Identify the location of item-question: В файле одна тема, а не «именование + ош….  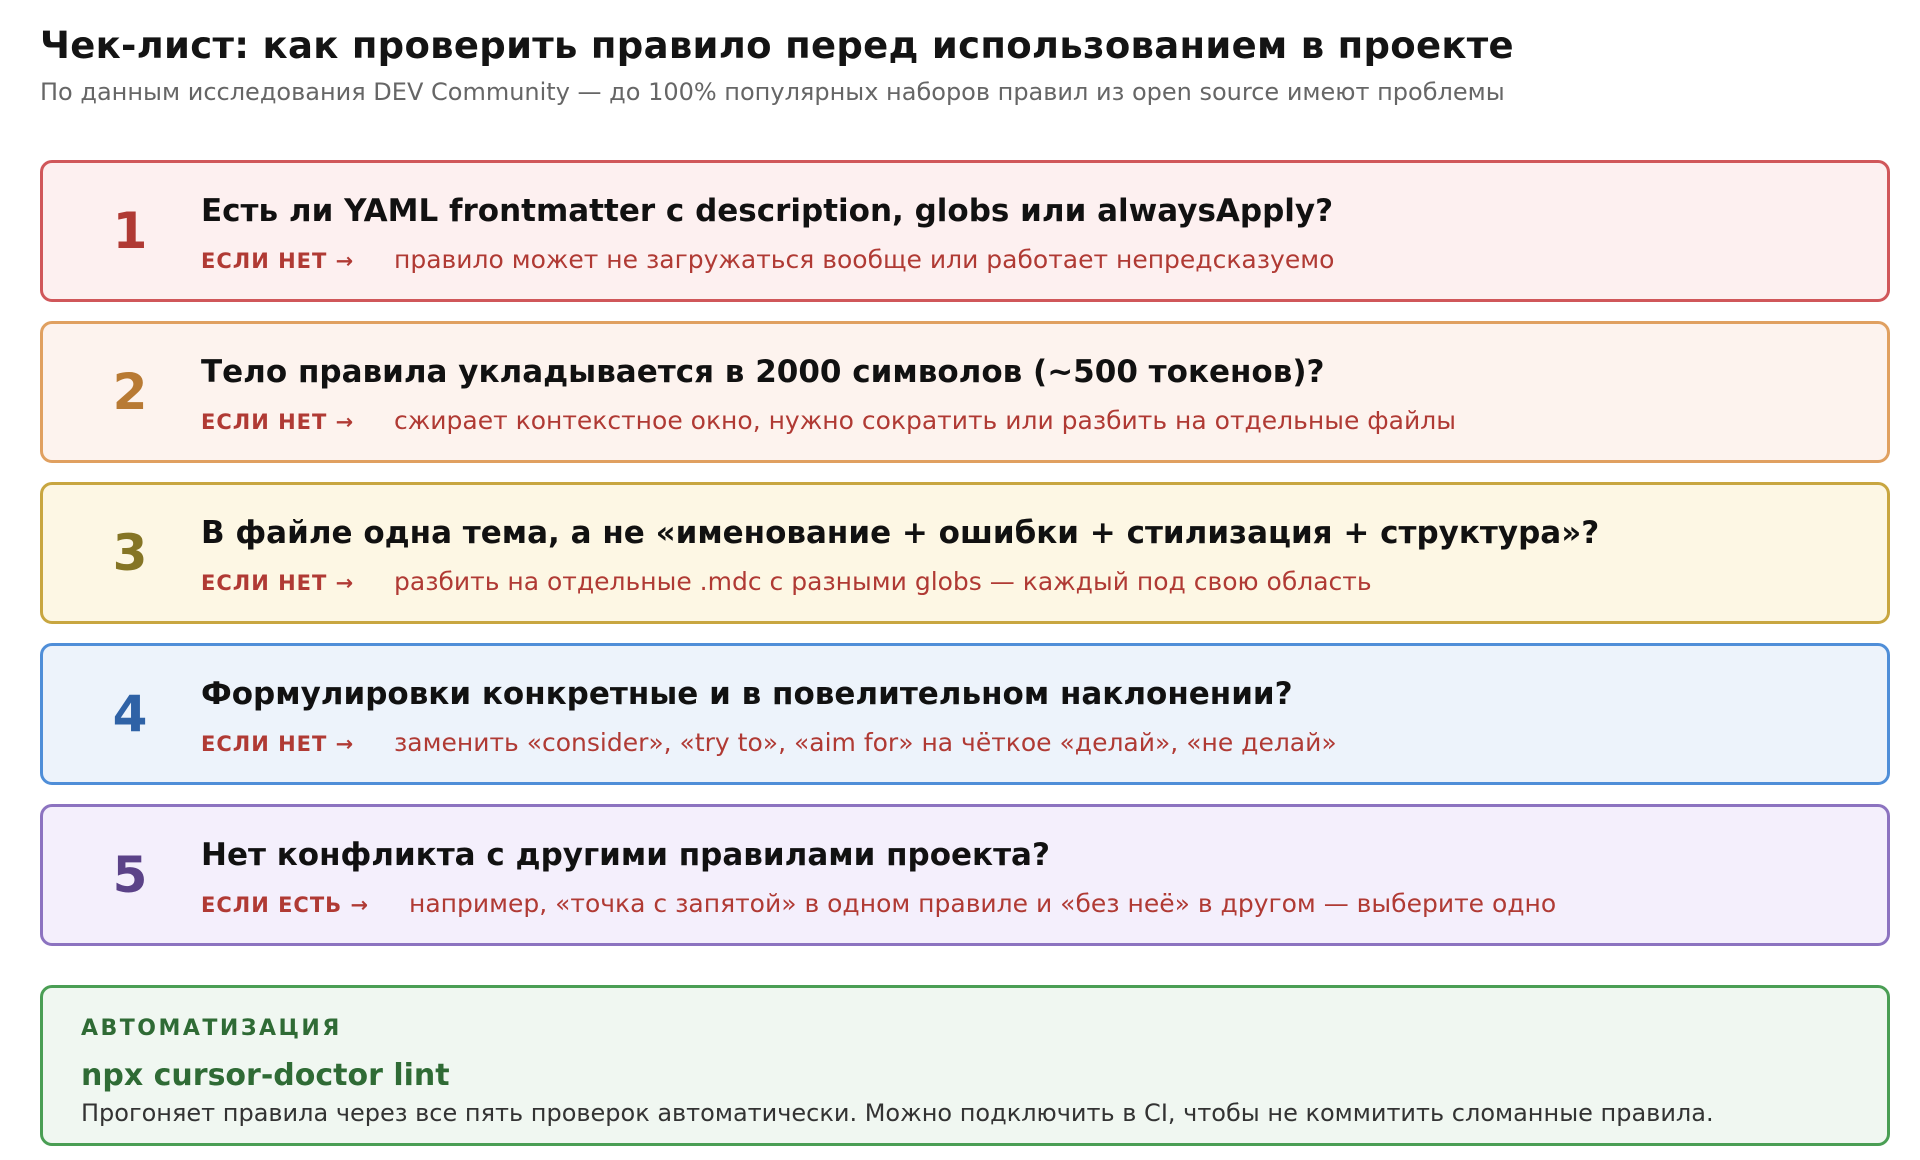
(900, 533).